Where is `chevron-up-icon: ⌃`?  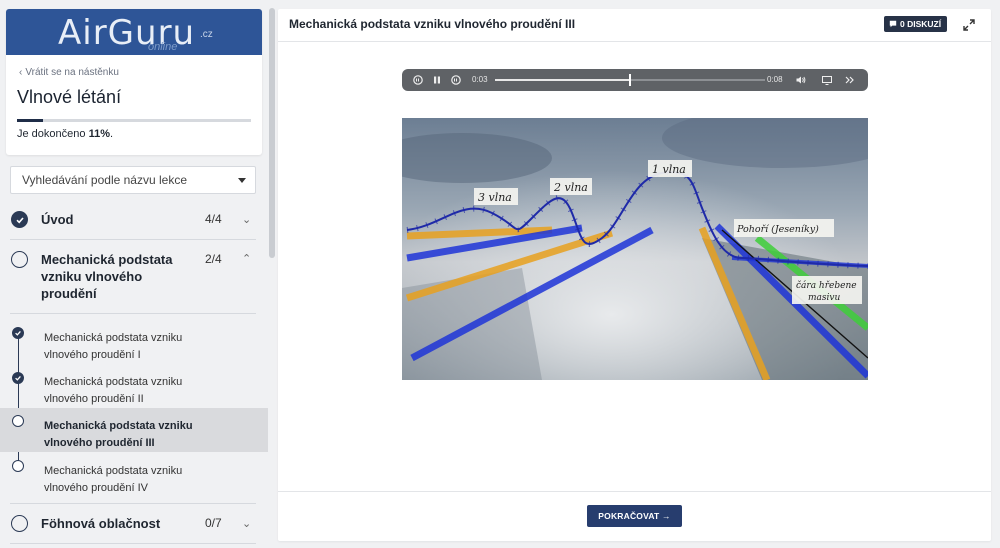
chevron-up-icon: ⌃ is located at coordinates (247, 259).